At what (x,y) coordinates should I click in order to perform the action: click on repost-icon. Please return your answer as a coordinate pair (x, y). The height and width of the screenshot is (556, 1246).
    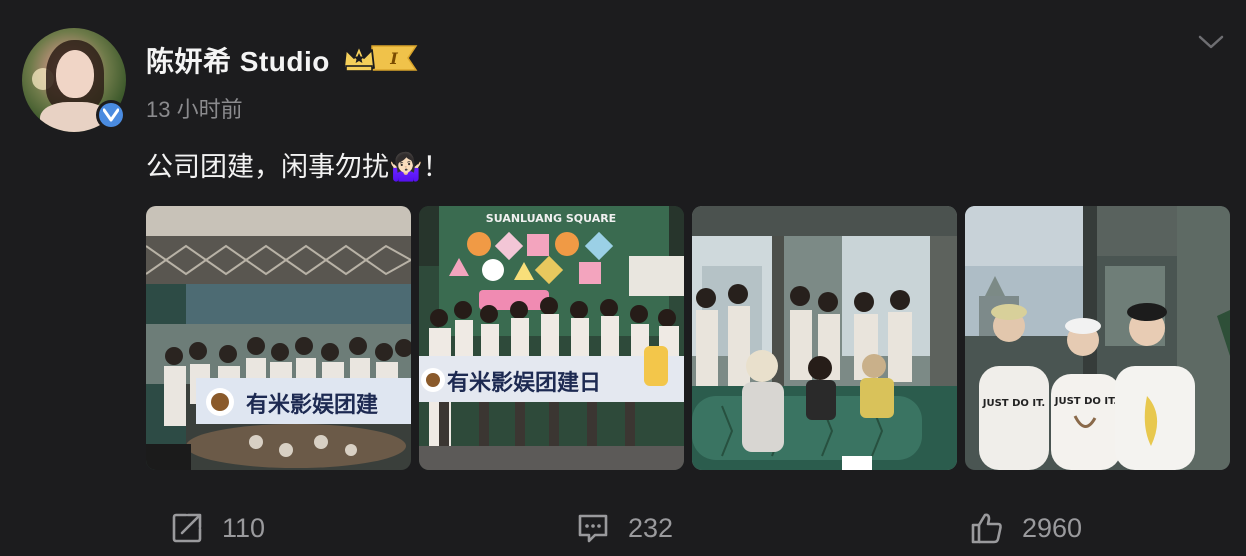
    Looking at the image, I should click on (187, 528).